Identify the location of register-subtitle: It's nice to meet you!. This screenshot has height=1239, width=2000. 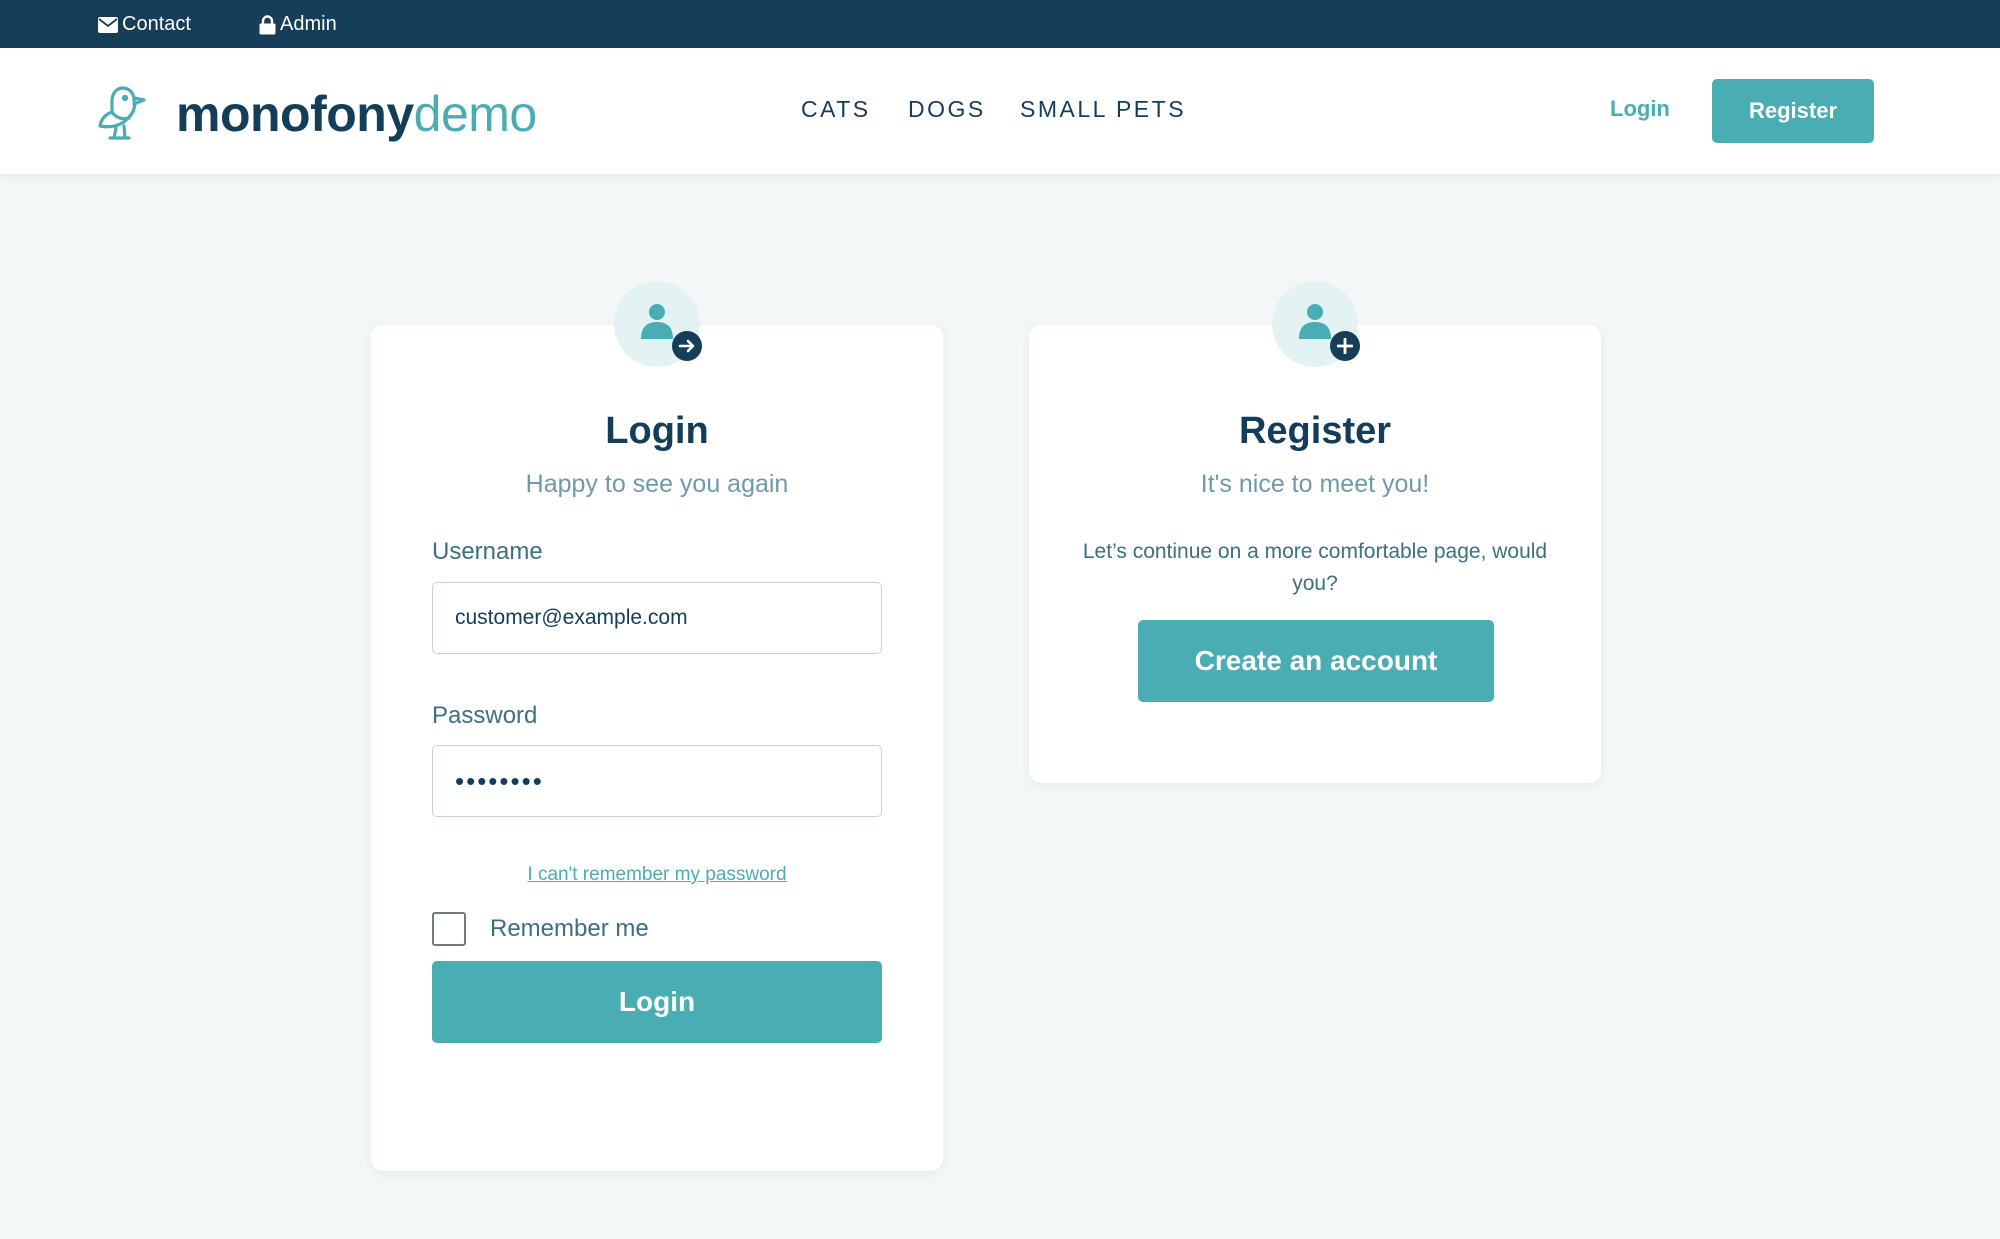
(1315, 484).